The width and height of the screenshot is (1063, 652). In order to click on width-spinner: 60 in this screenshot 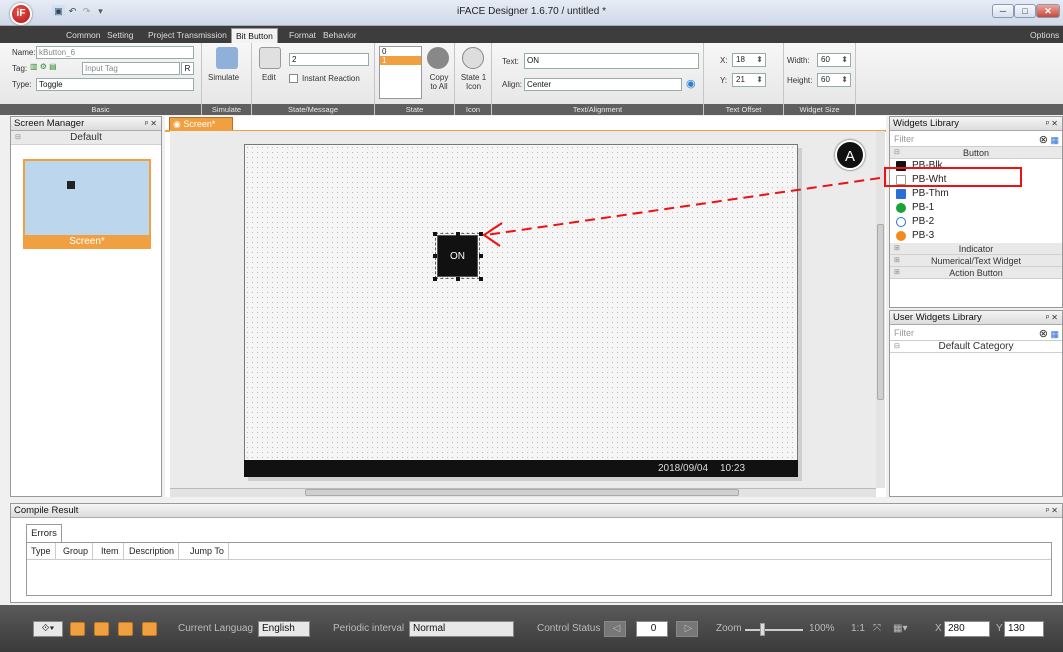, I will do `click(834, 60)`.